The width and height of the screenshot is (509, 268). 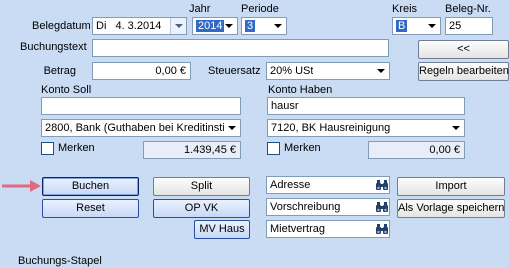 I want to click on kreis-value: B, so click(x=402, y=26).